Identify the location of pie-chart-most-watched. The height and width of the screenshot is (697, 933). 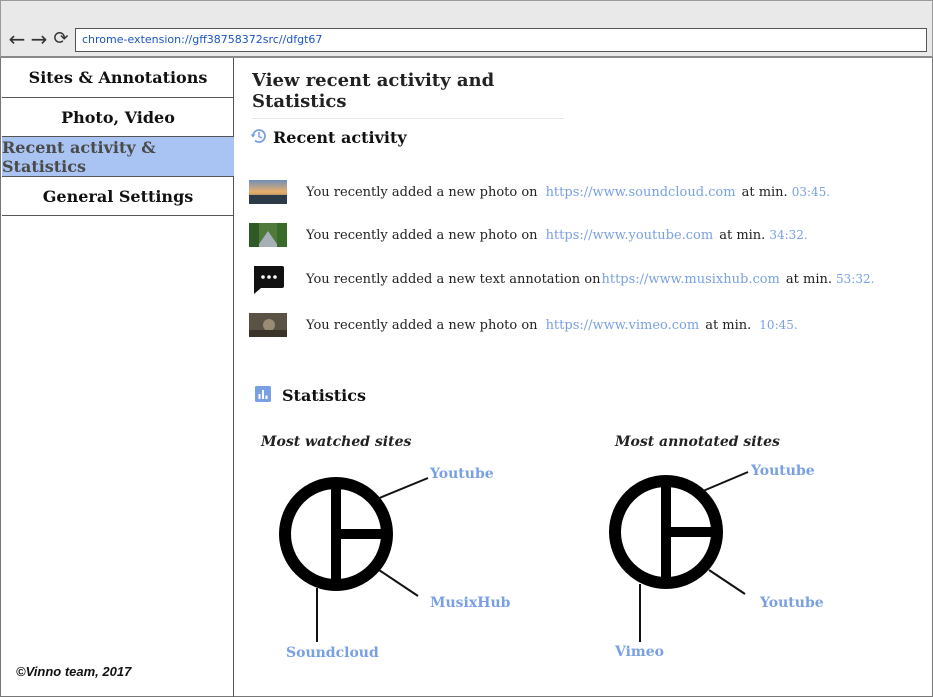
(354, 559).